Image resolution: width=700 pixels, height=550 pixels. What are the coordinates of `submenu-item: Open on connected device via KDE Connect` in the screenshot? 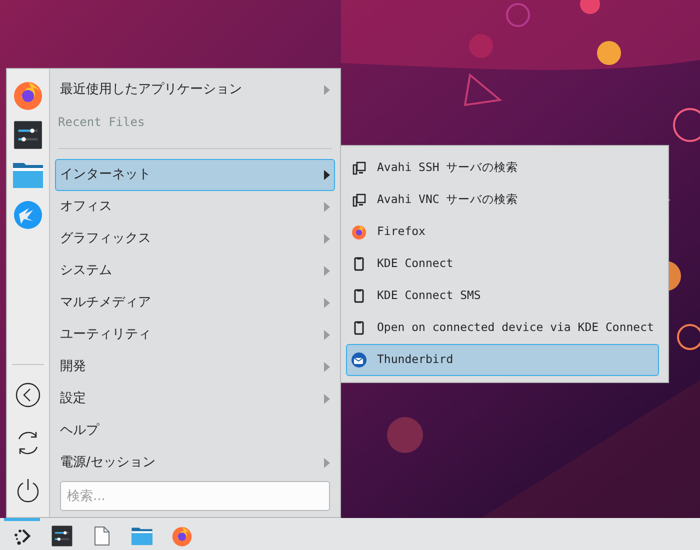 It's located at (502, 328).